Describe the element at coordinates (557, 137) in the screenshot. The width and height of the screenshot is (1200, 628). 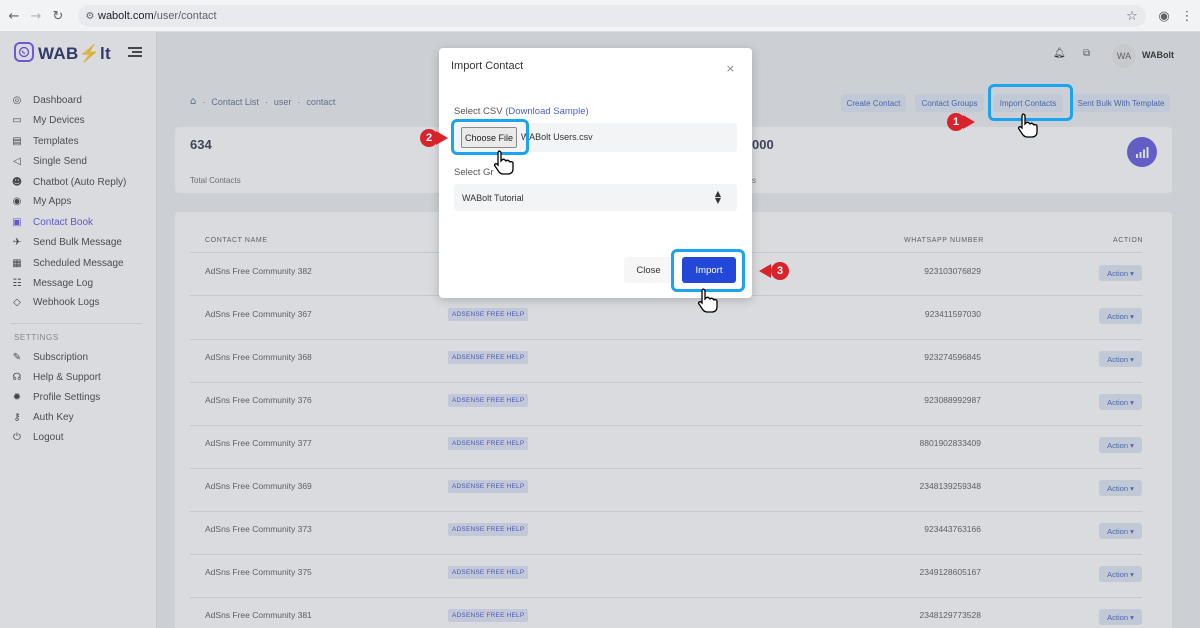
I see `selected-file-name: WABolt Users.csv` at that location.